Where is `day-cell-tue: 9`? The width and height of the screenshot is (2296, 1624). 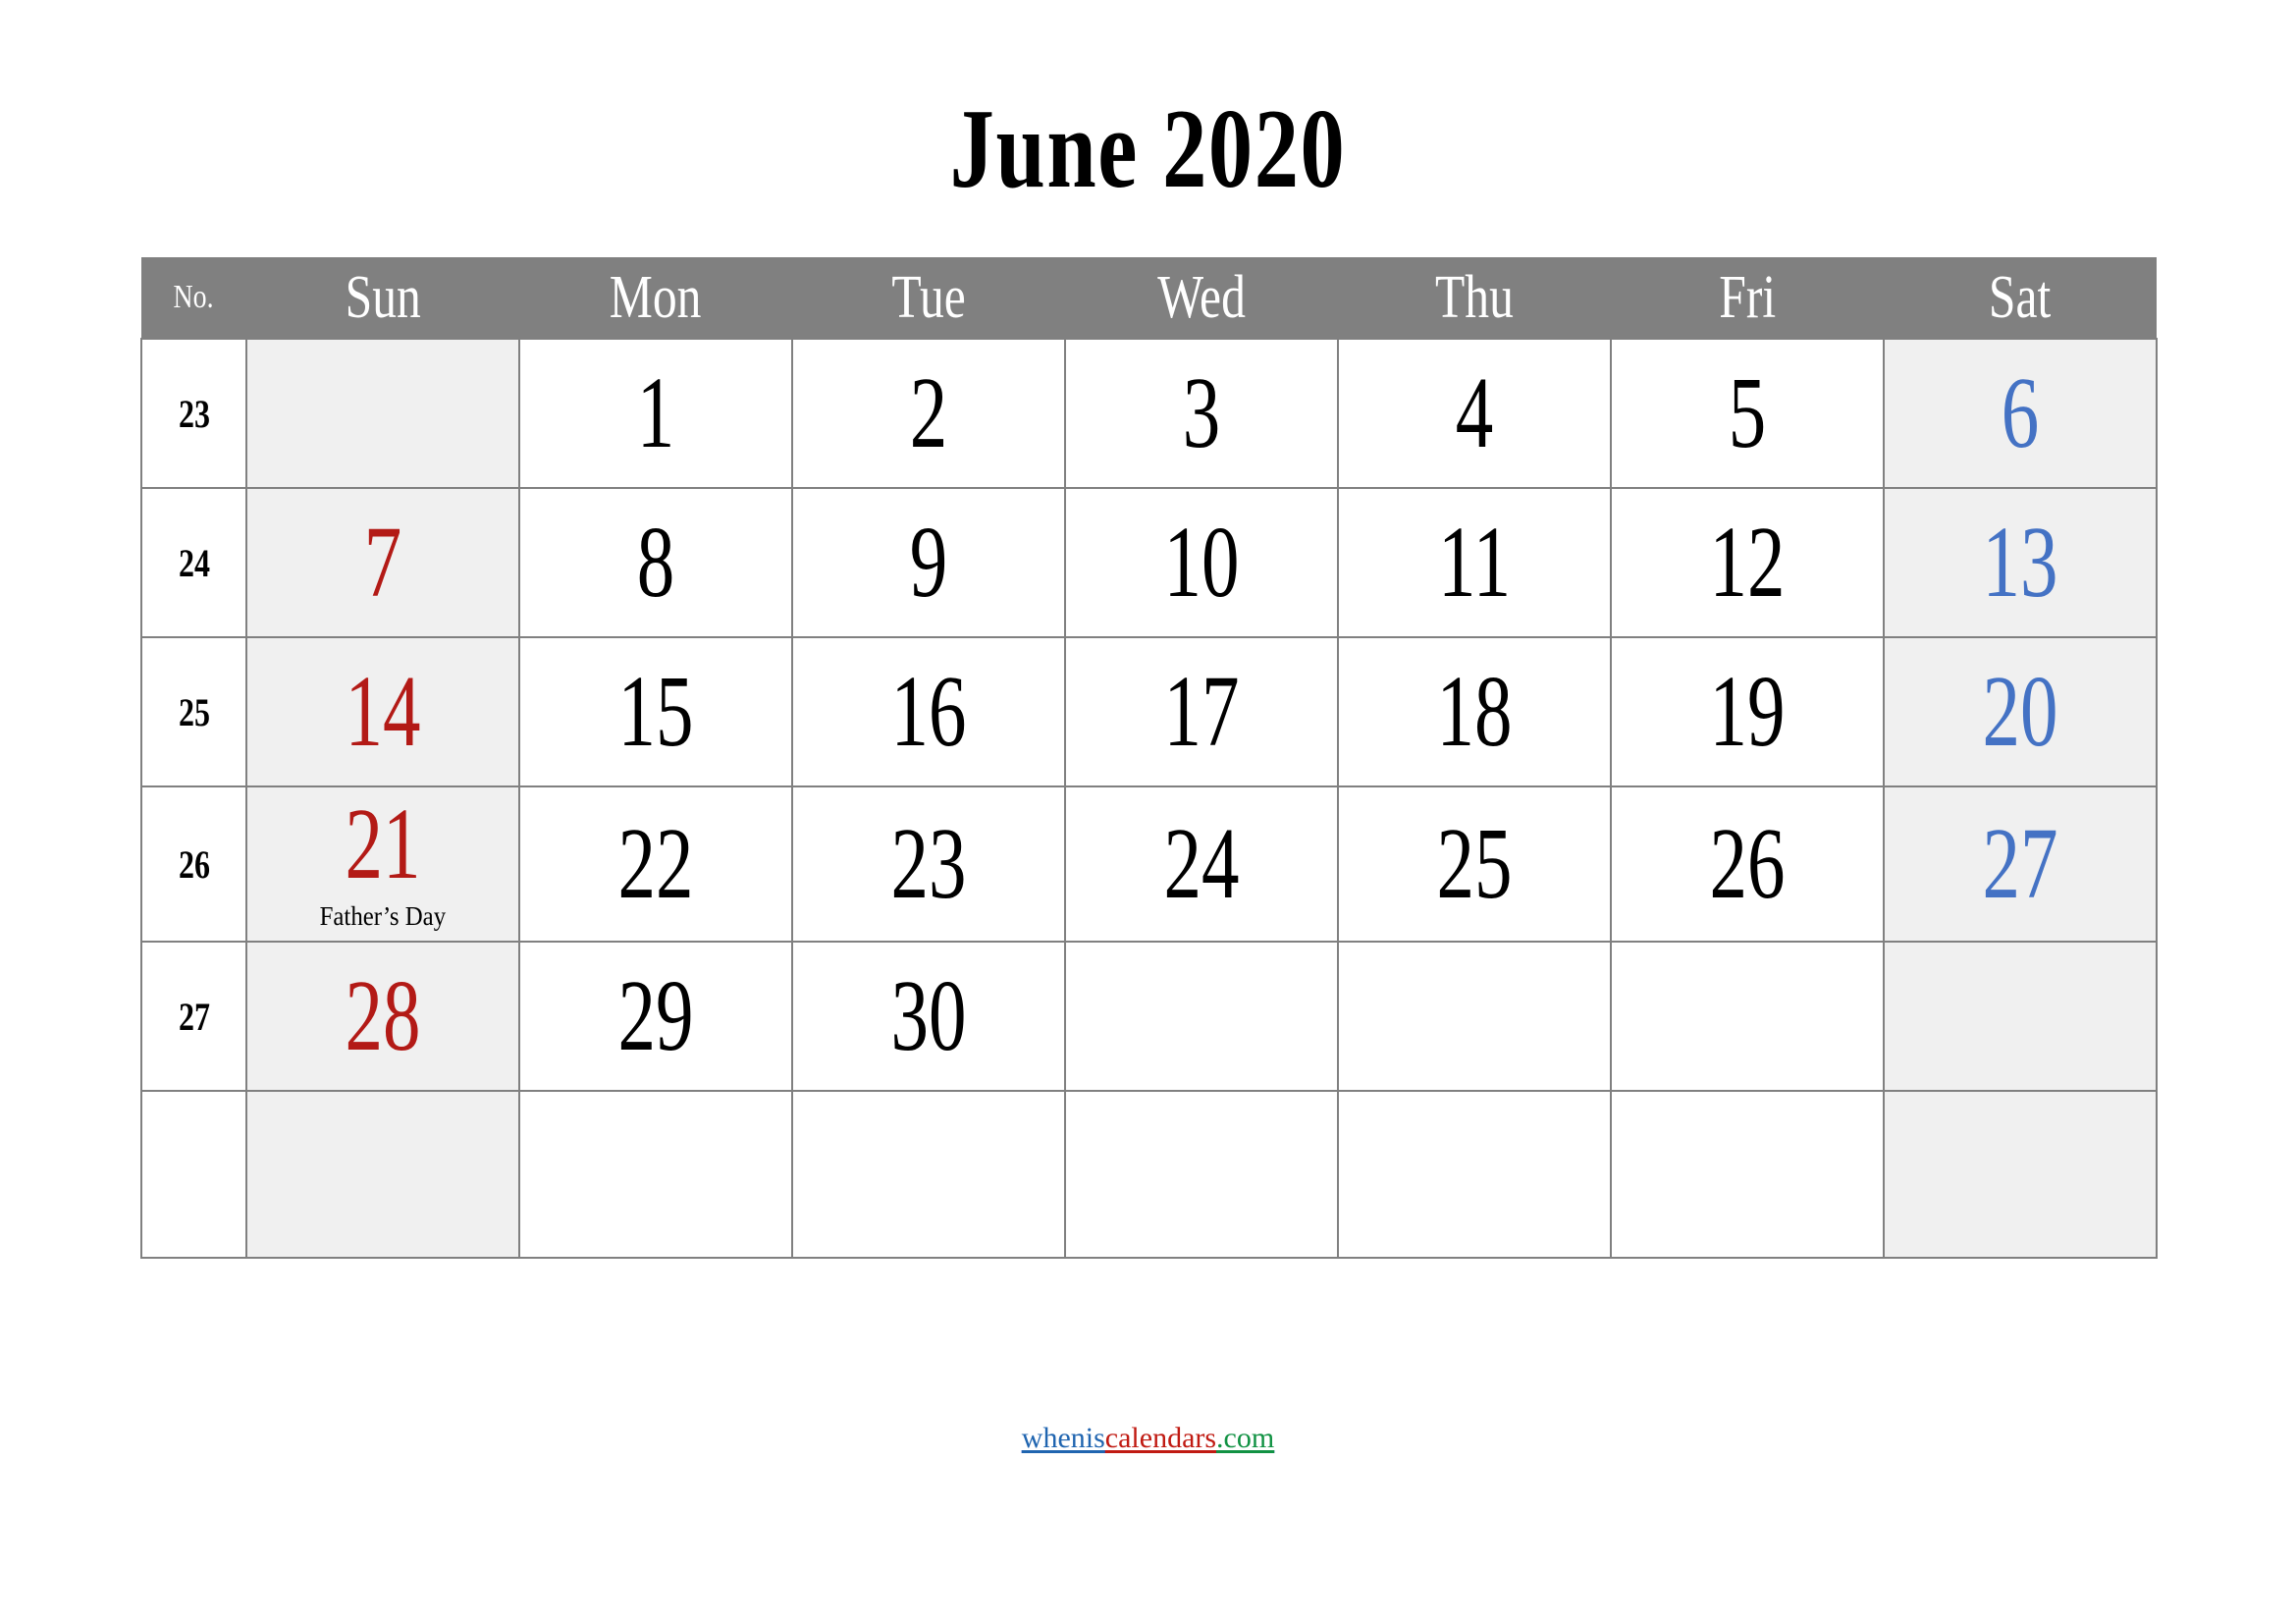
day-cell-tue: 9 is located at coordinates (928, 562).